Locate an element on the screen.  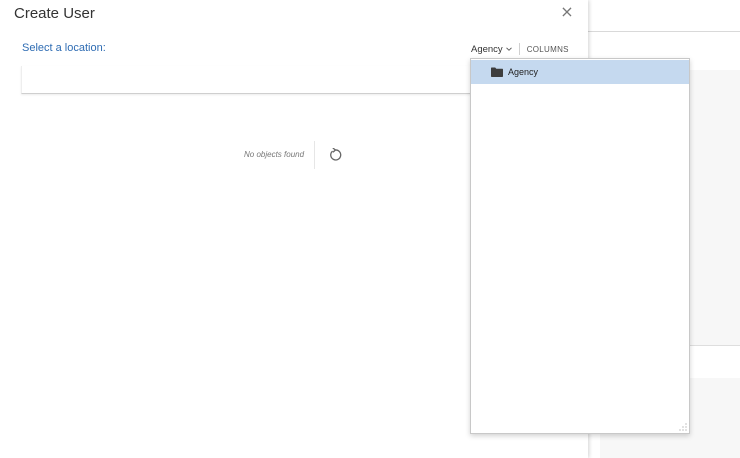
toolbar-divider is located at coordinates (519, 49).